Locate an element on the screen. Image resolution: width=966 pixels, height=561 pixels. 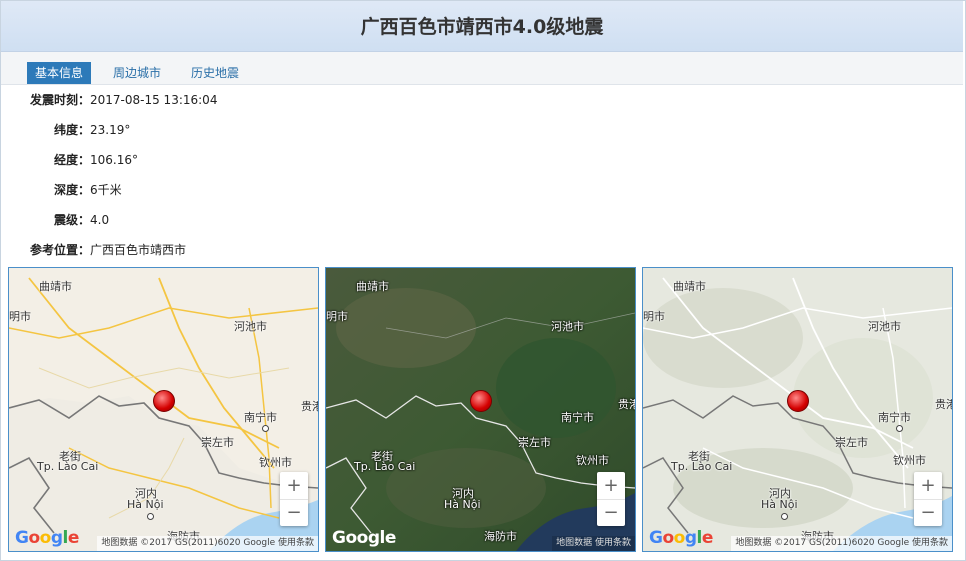
page-title: 广西百色市靖西市4.0级地震 is located at coordinates (482, 27).